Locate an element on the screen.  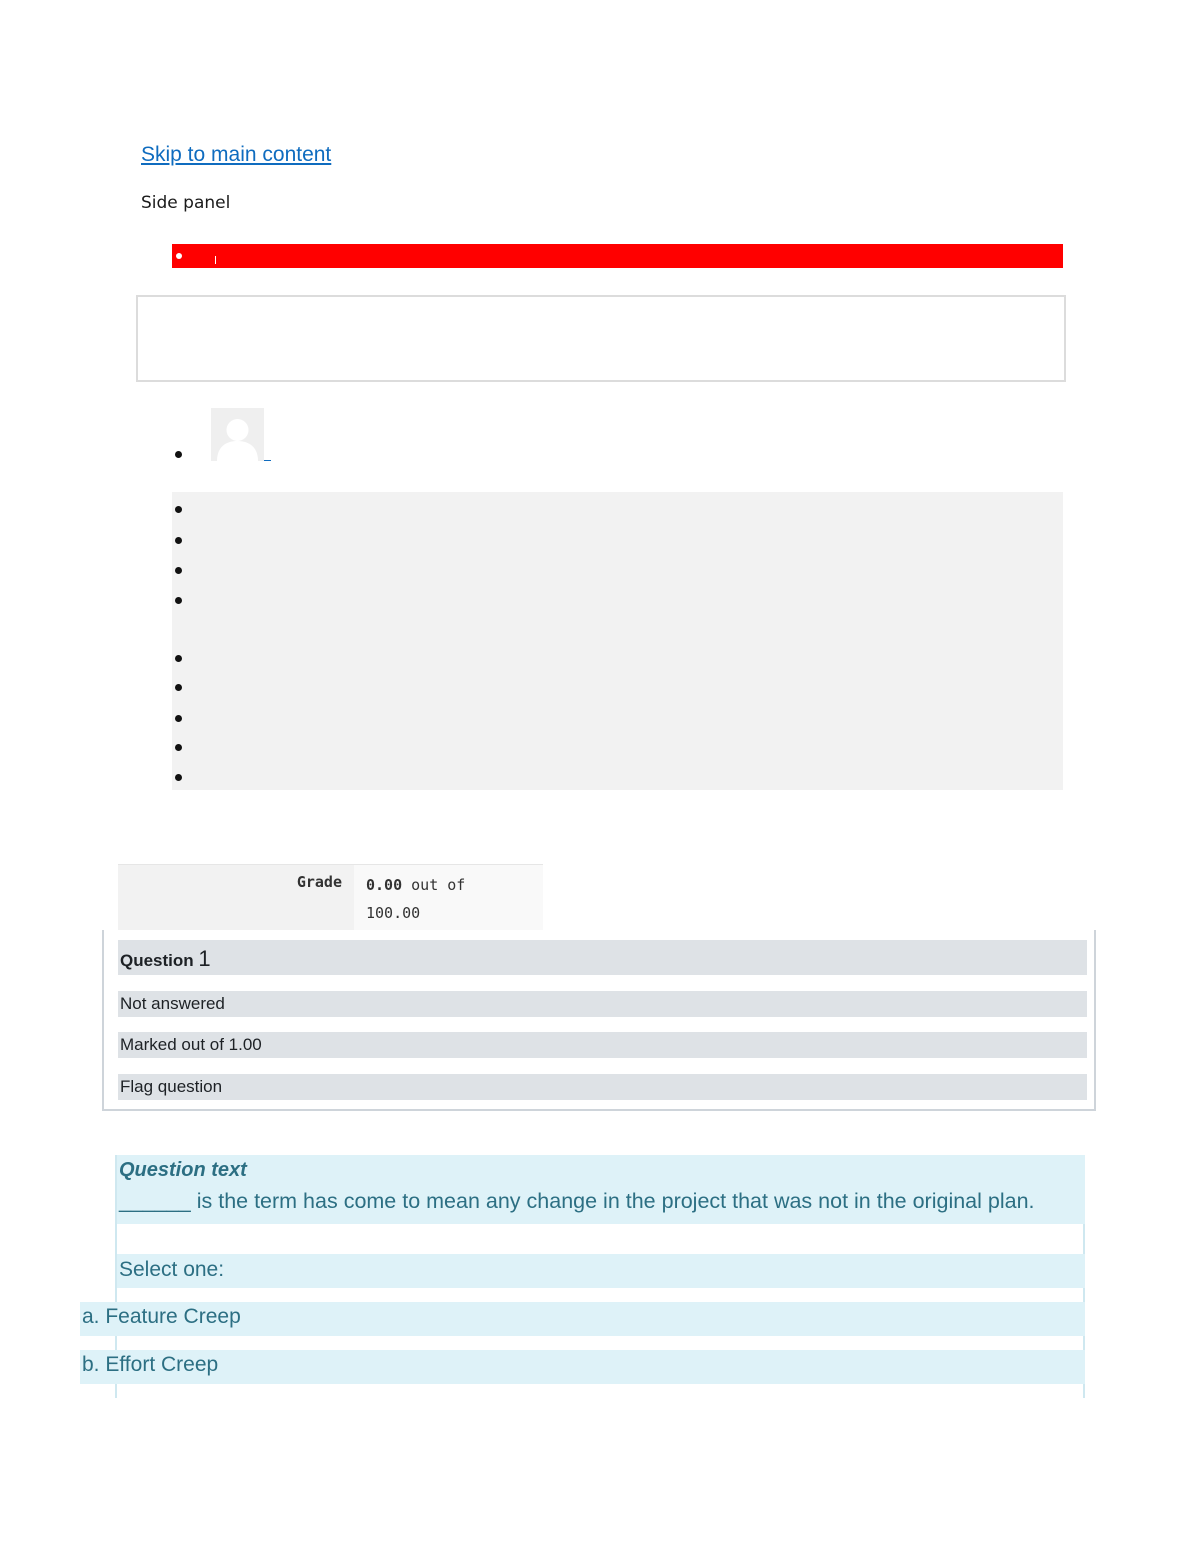
user-menu-panel is located at coordinates (617, 641).